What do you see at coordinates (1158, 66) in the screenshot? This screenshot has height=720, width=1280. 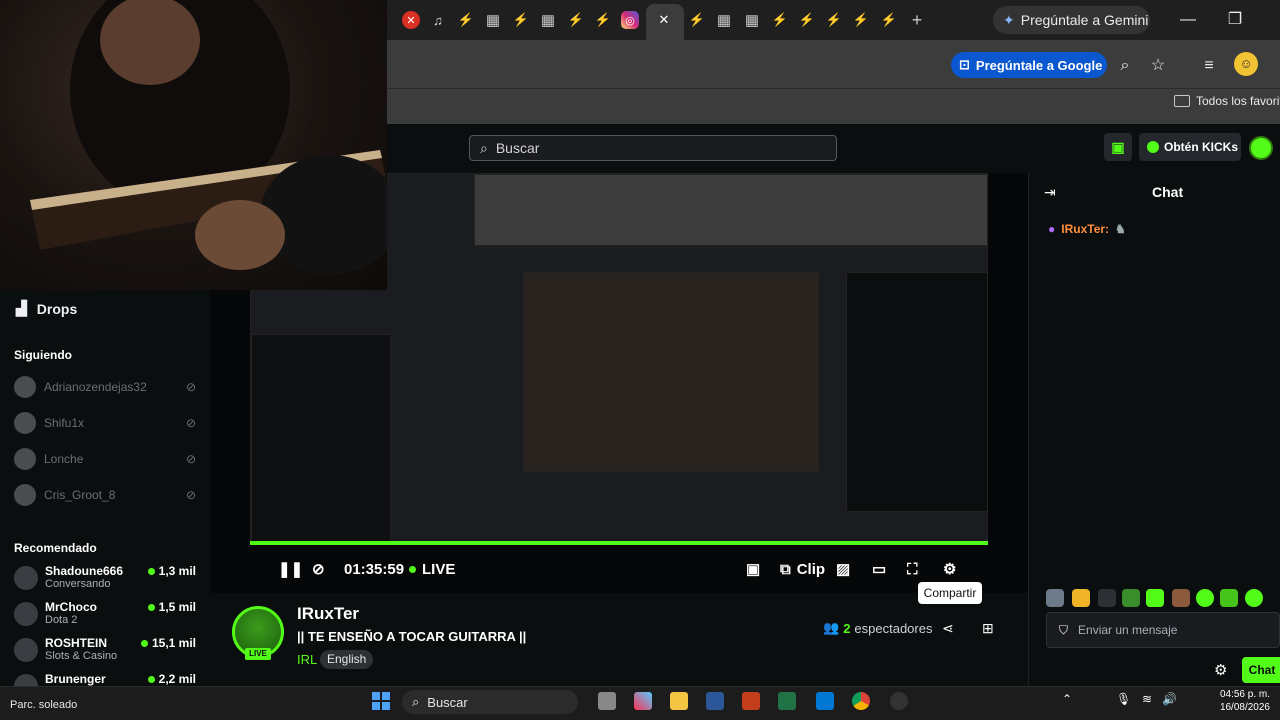 I see `bookmark-star-icon: ☆` at bounding box center [1158, 66].